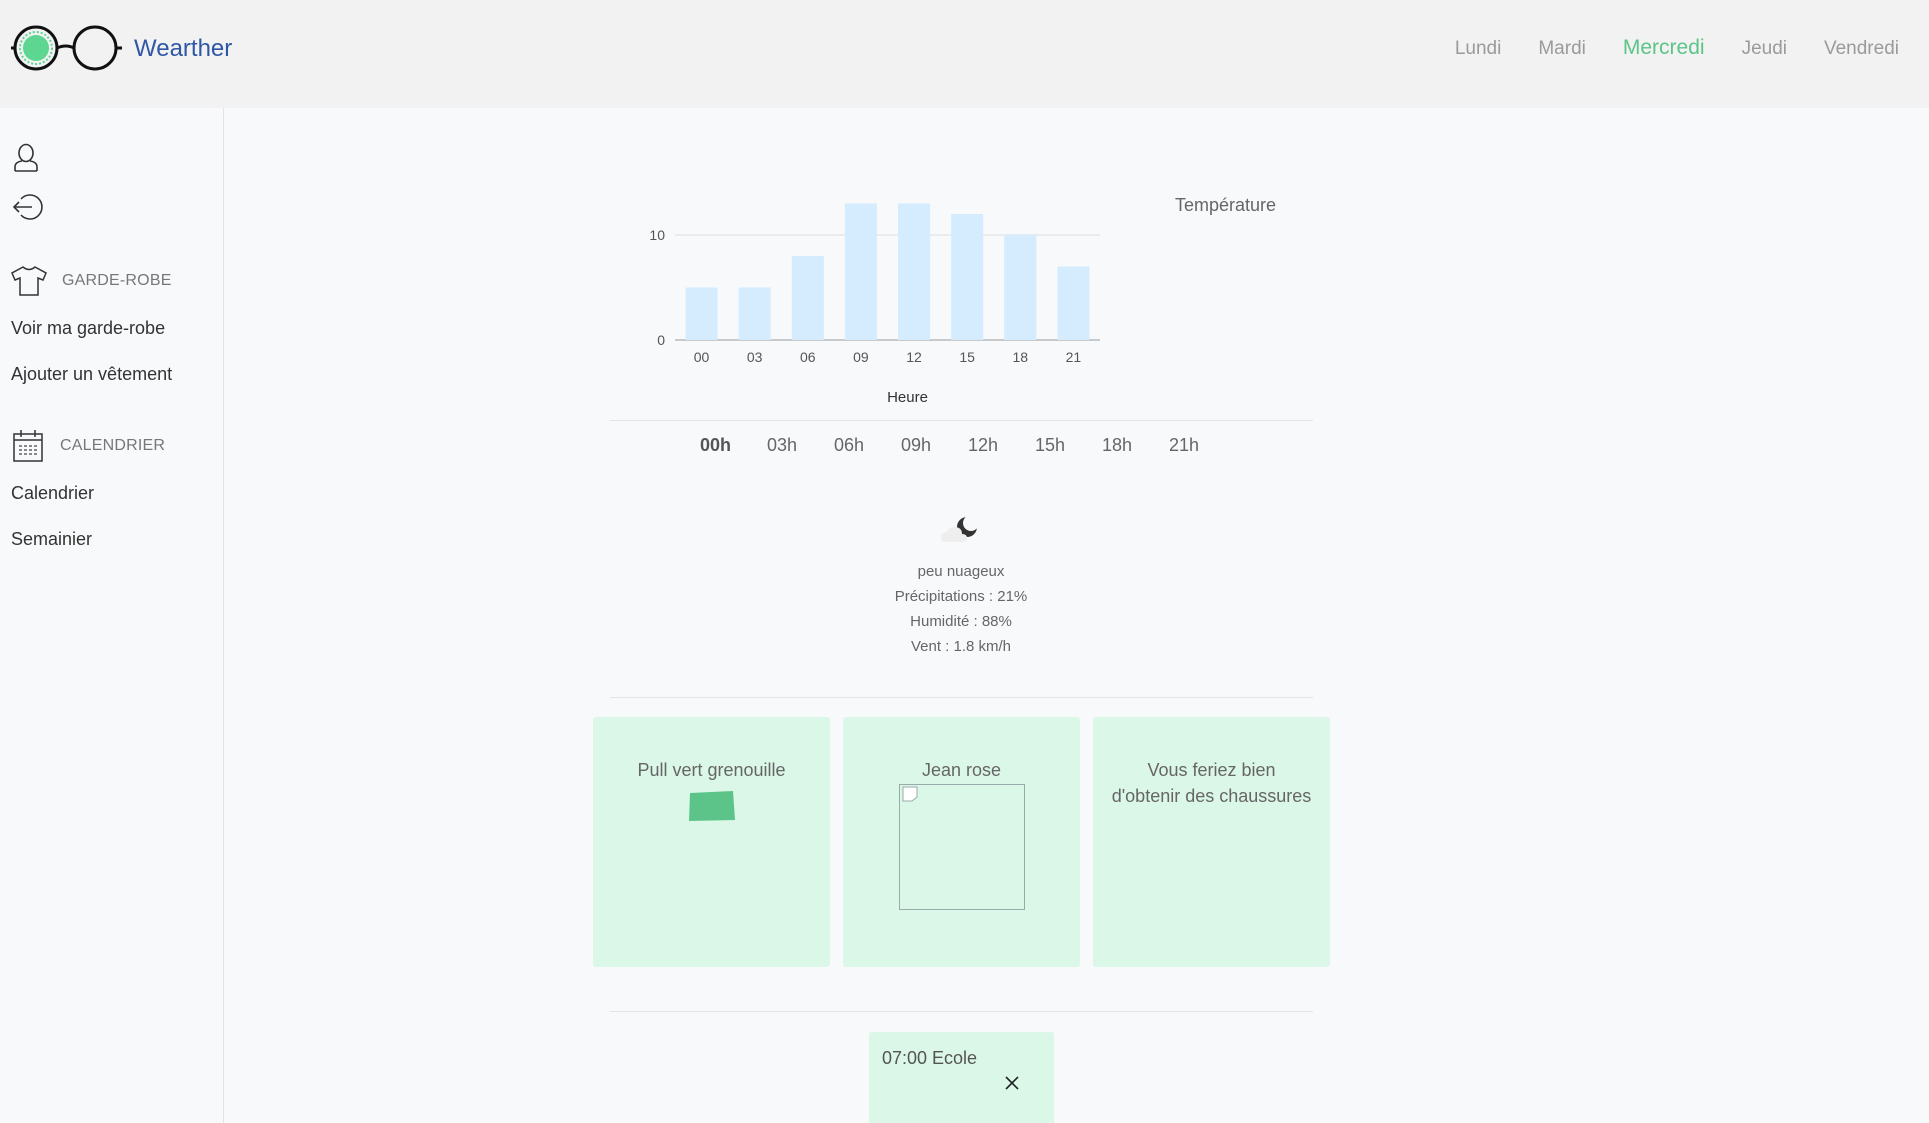  I want to click on partly-cloudy-night-icon, so click(960, 528).